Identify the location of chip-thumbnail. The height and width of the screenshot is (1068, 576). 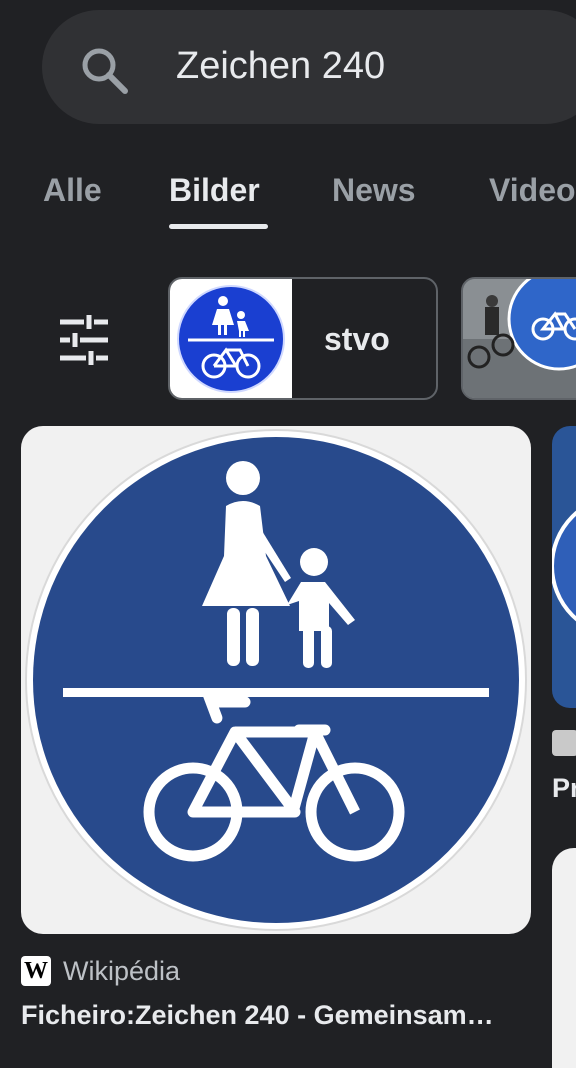
(231, 338).